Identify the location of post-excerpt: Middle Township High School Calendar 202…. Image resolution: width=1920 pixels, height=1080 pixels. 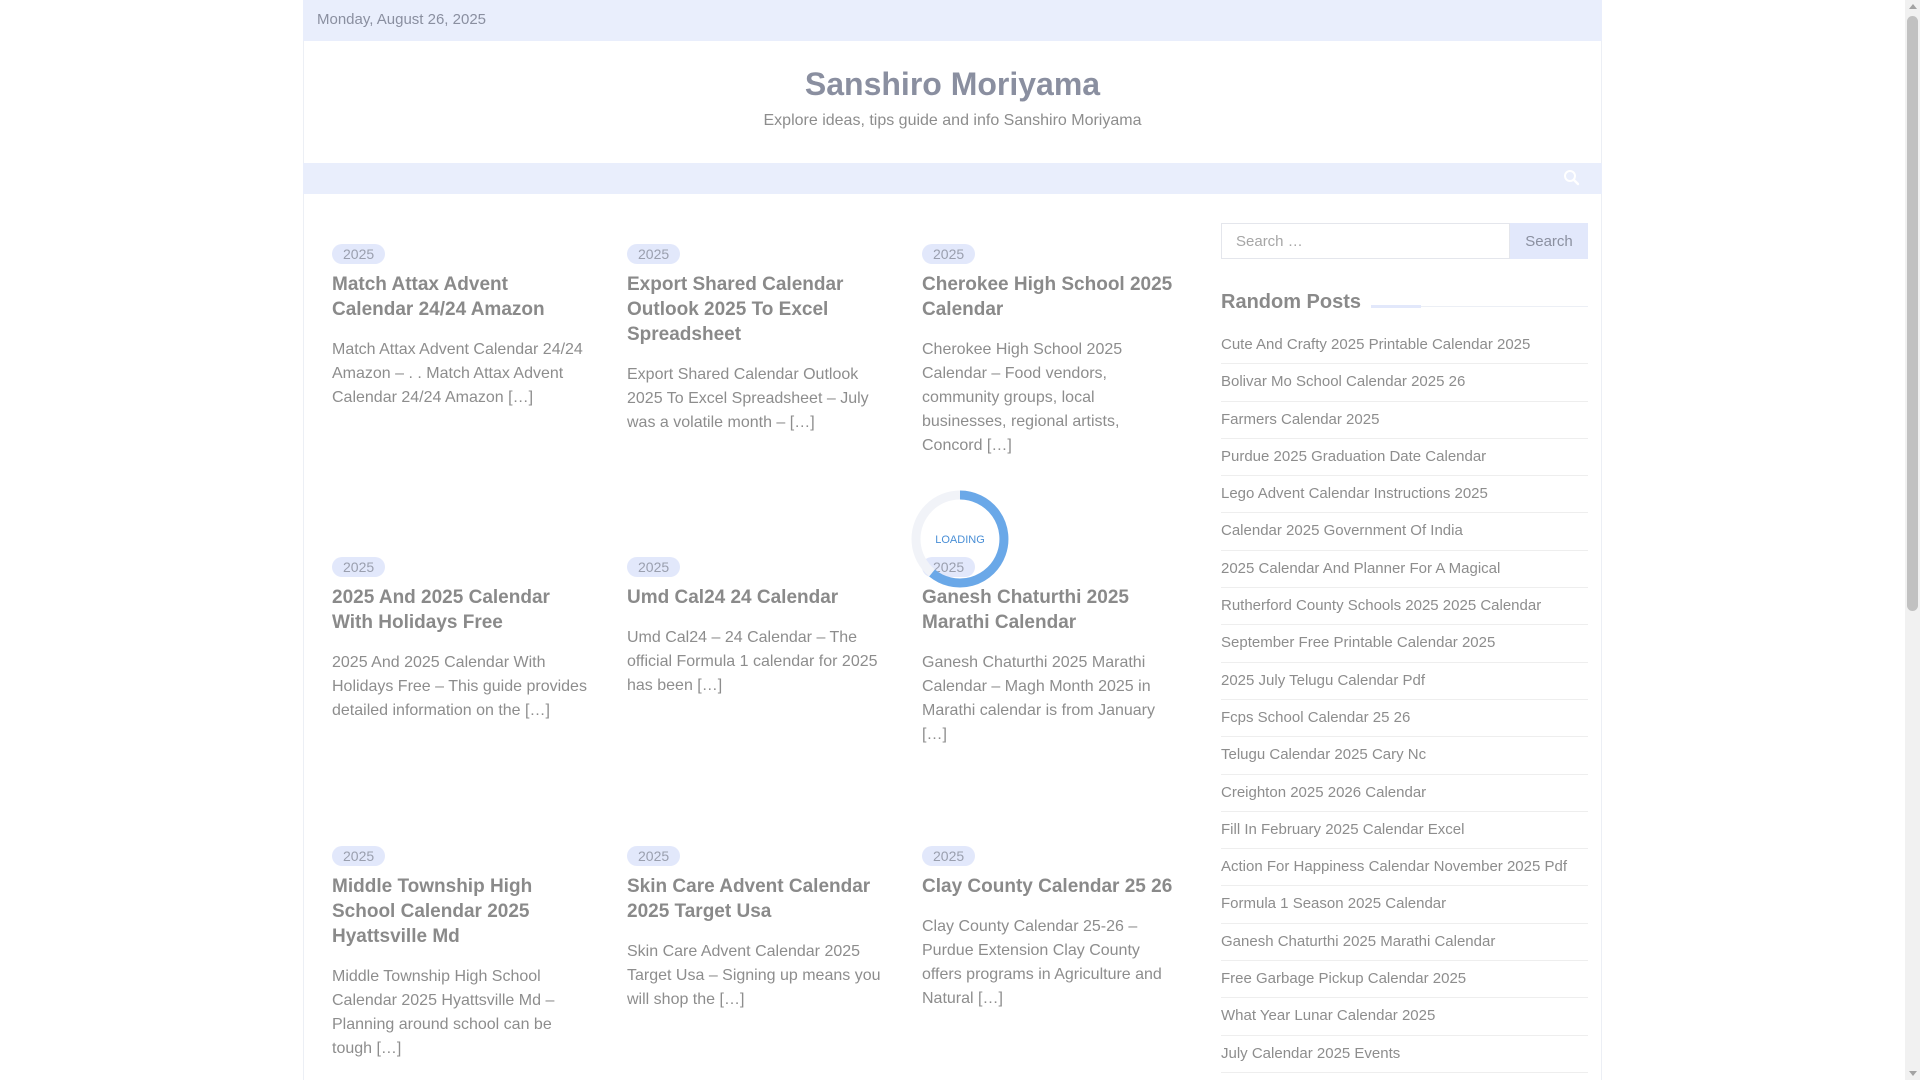
(443, 1012).